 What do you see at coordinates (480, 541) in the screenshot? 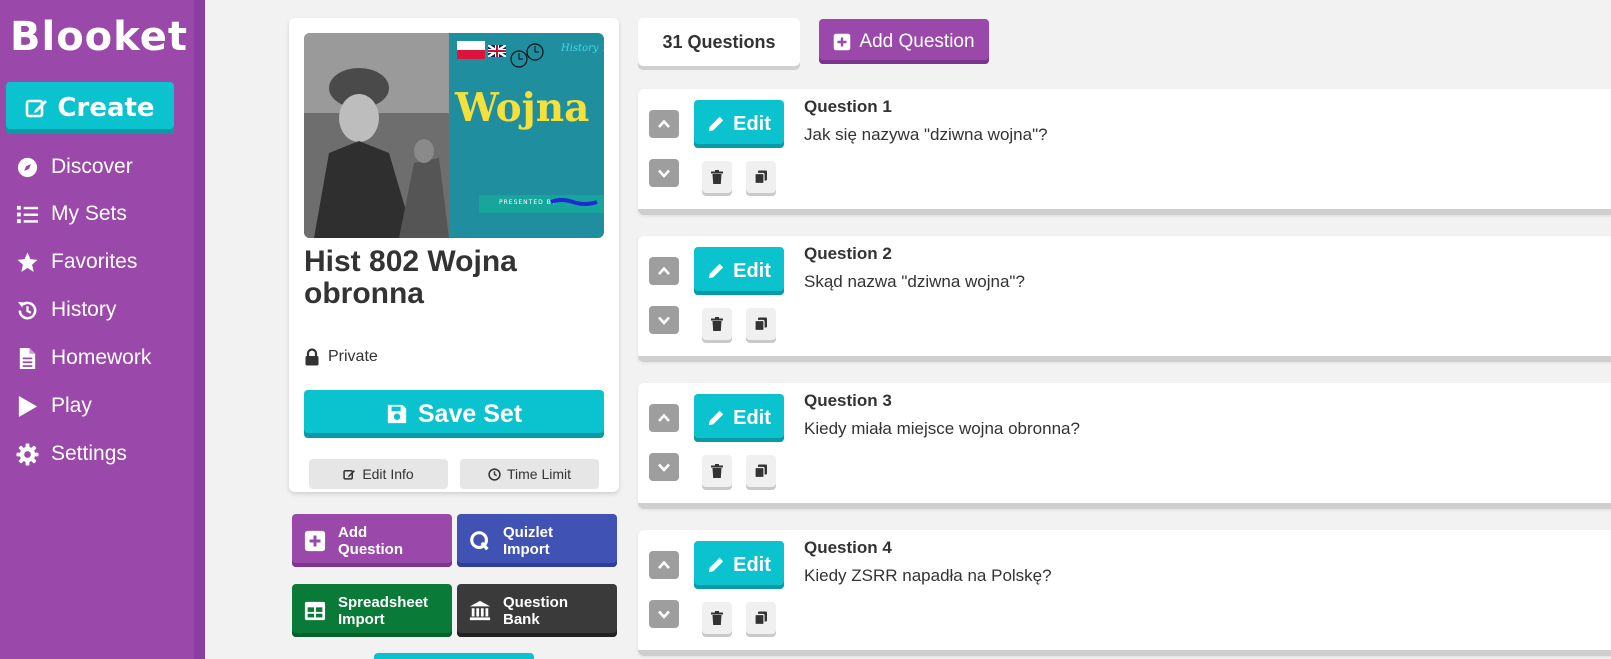
I see `quizlet-icon` at bounding box center [480, 541].